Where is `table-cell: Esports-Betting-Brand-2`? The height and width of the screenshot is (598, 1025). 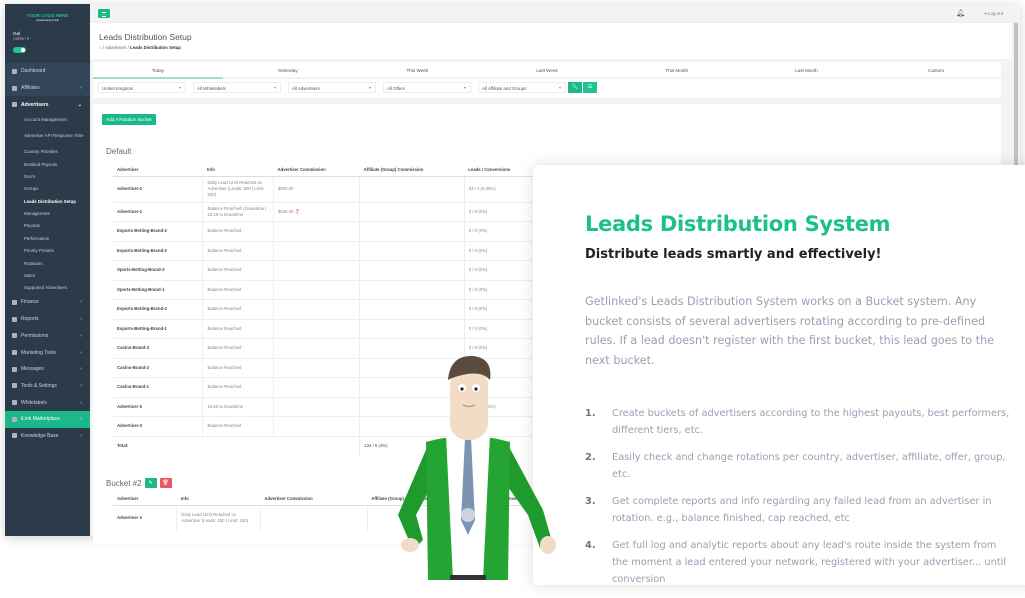 table-cell: Esports-Betting-Brand-2 is located at coordinates (158, 231).